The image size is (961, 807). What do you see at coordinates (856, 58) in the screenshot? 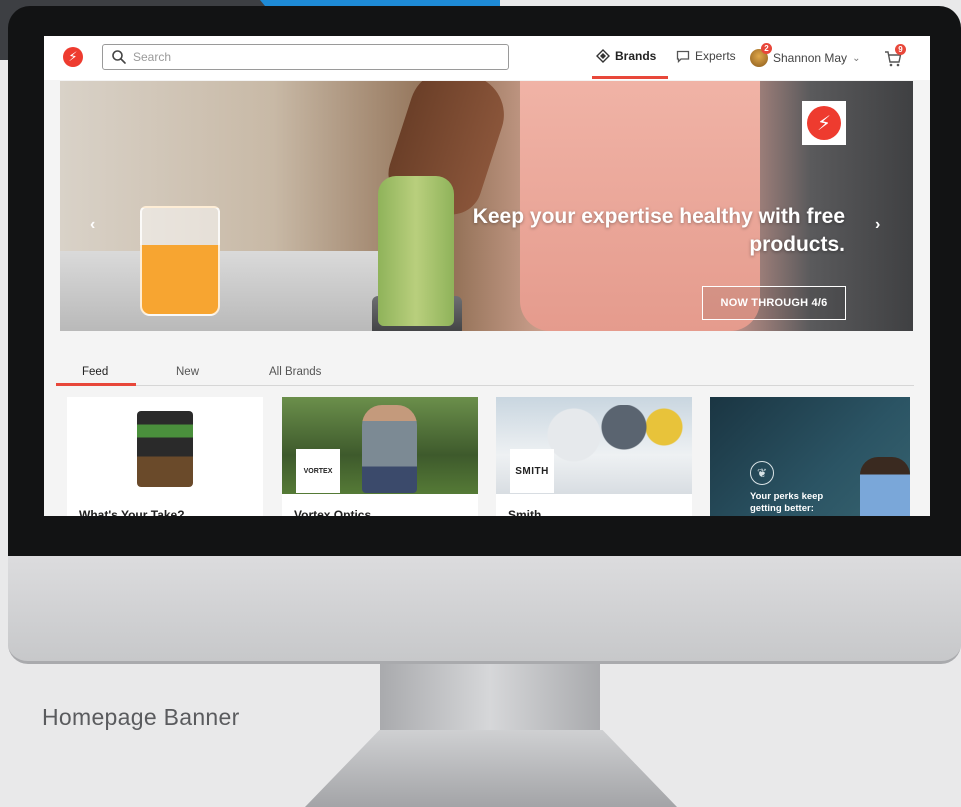
I see `chevron-down-icon: ⌄` at bounding box center [856, 58].